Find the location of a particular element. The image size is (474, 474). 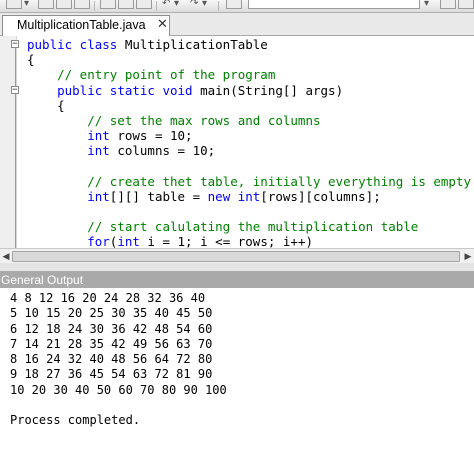

code-line: int rows = 10; is located at coordinates (249, 135).